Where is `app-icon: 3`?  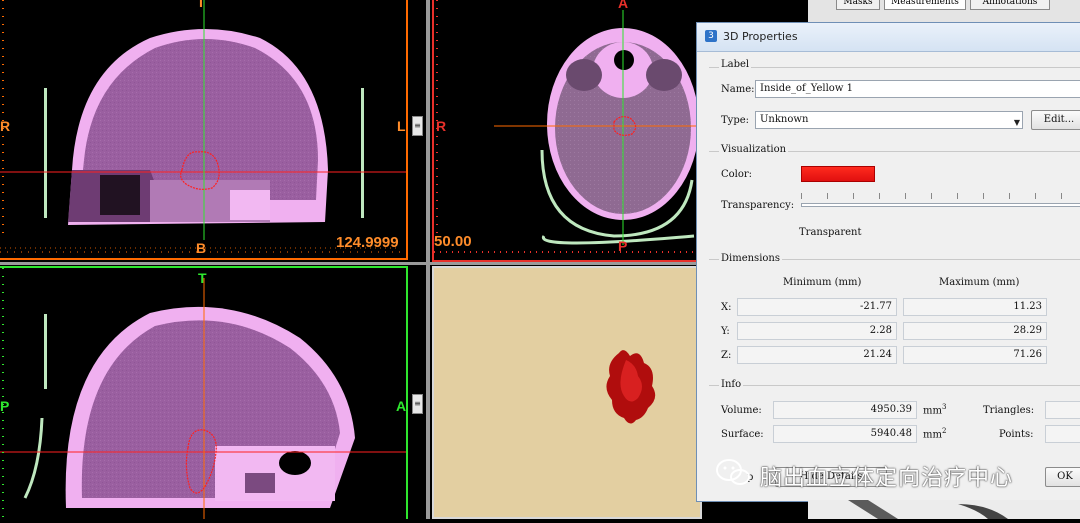 app-icon: 3 is located at coordinates (711, 36).